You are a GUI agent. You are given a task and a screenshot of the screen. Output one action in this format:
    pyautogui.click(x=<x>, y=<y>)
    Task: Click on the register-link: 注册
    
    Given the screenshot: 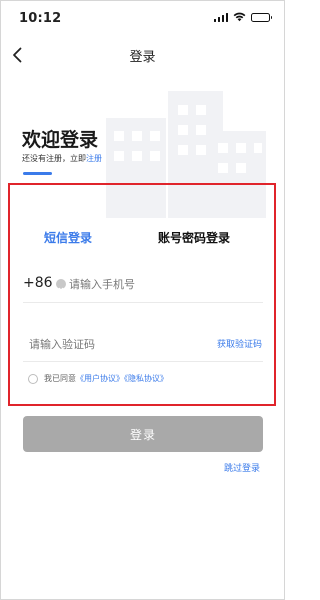 What is the action you would take?
    pyautogui.click(x=94, y=158)
    